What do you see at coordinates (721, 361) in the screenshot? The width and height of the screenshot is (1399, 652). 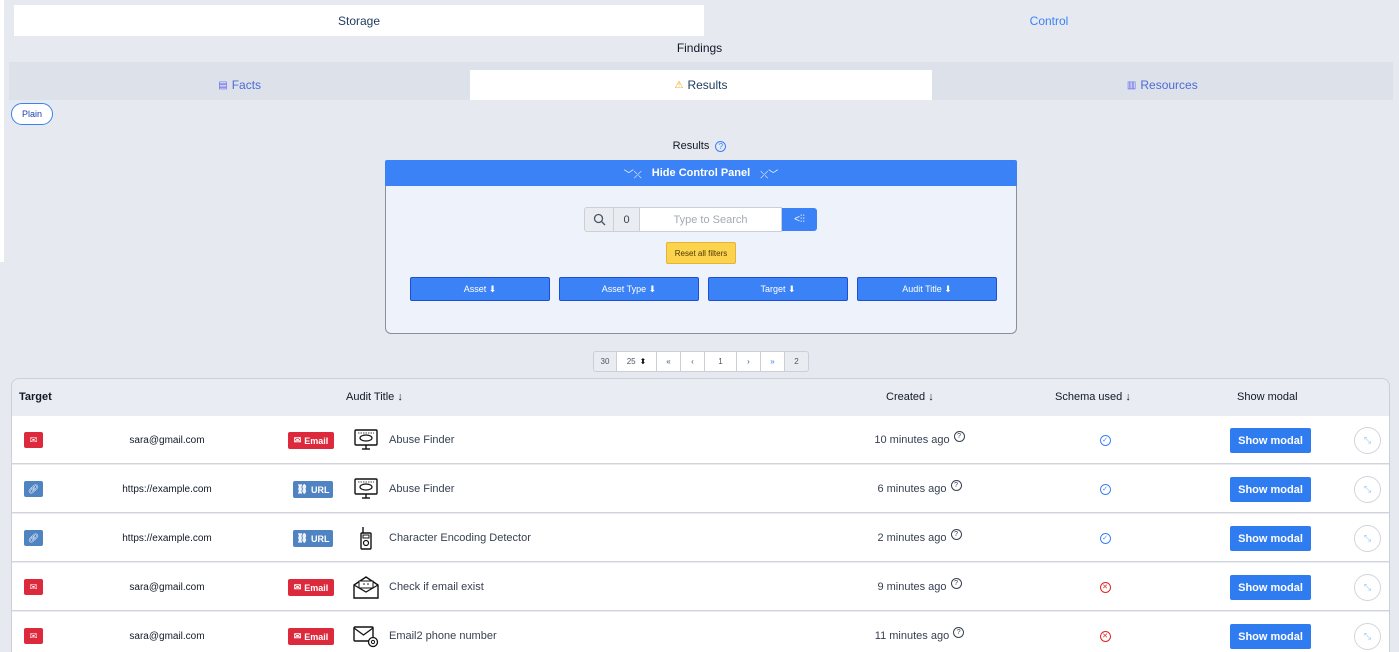 I see `current-page: 1` at bounding box center [721, 361].